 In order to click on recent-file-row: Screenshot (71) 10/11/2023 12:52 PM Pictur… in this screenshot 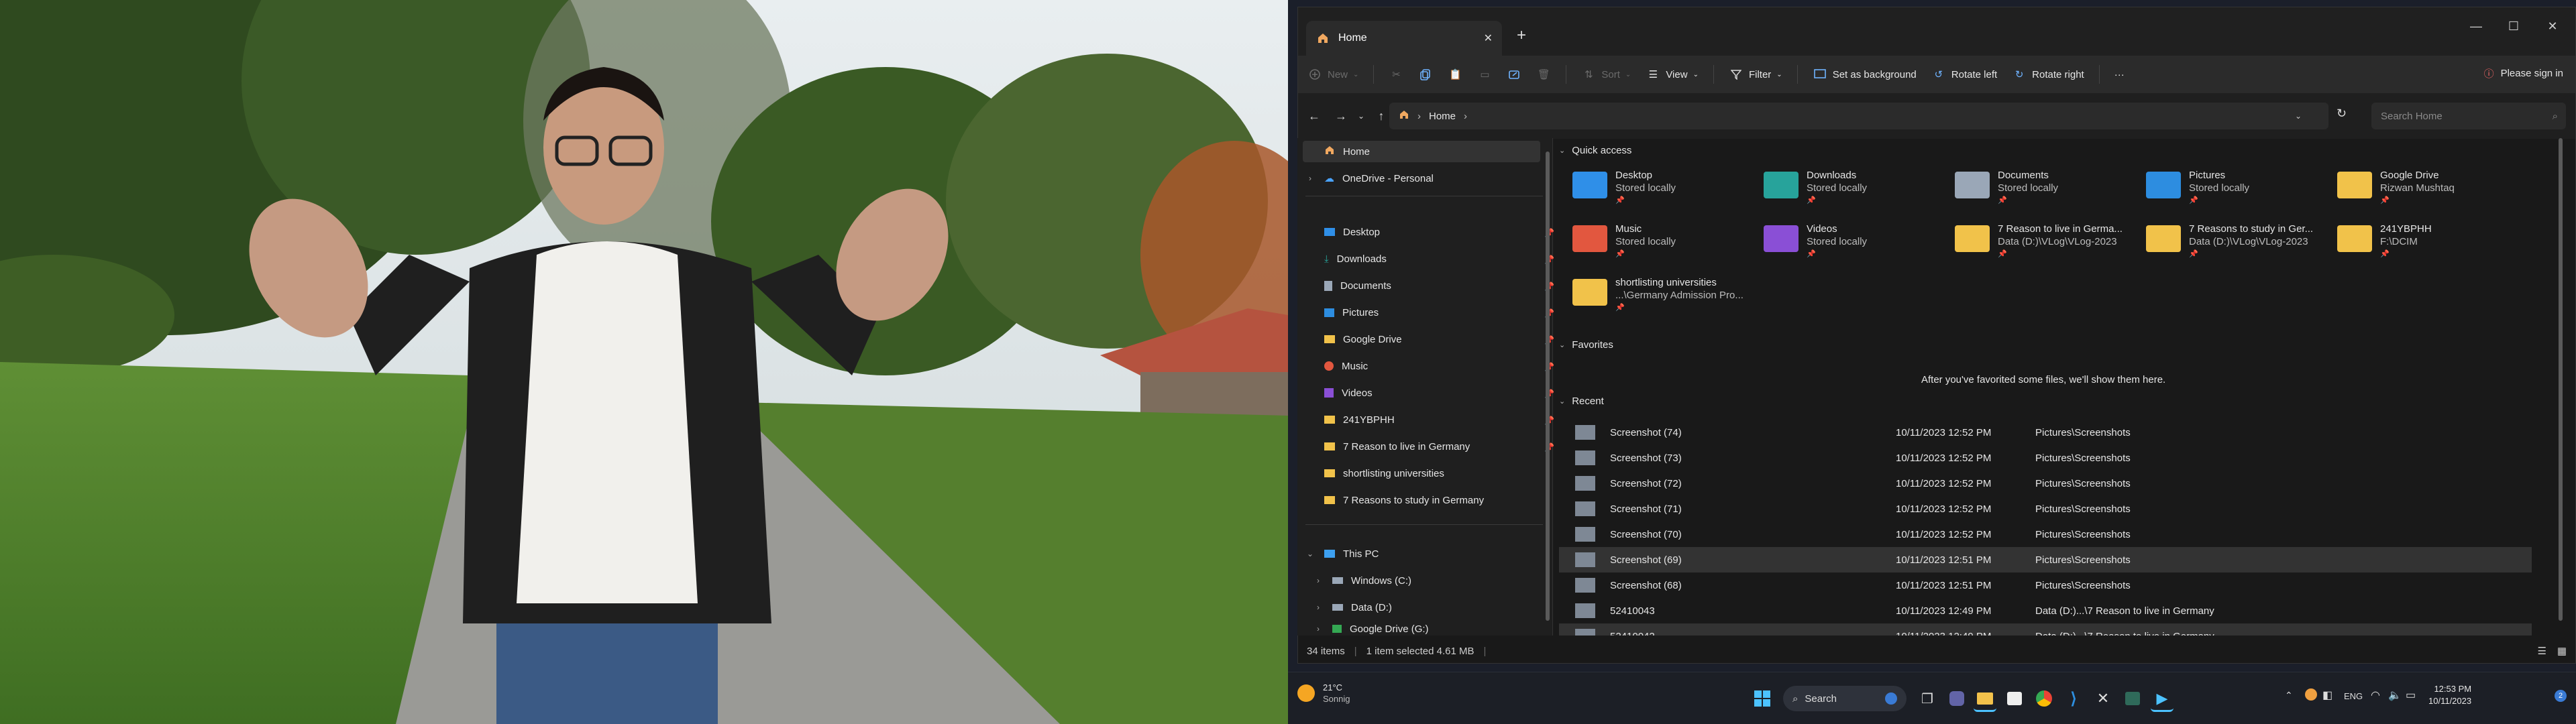, I will do `click(2045, 509)`.